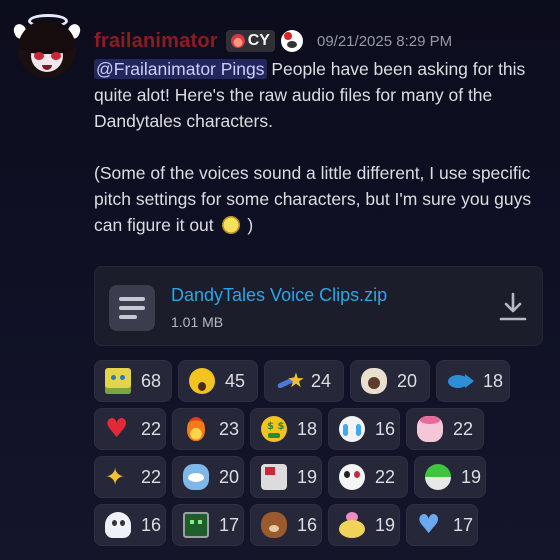 This screenshot has height=560, width=560. I want to click on crying-face-emoji-icon, so click(352, 429).